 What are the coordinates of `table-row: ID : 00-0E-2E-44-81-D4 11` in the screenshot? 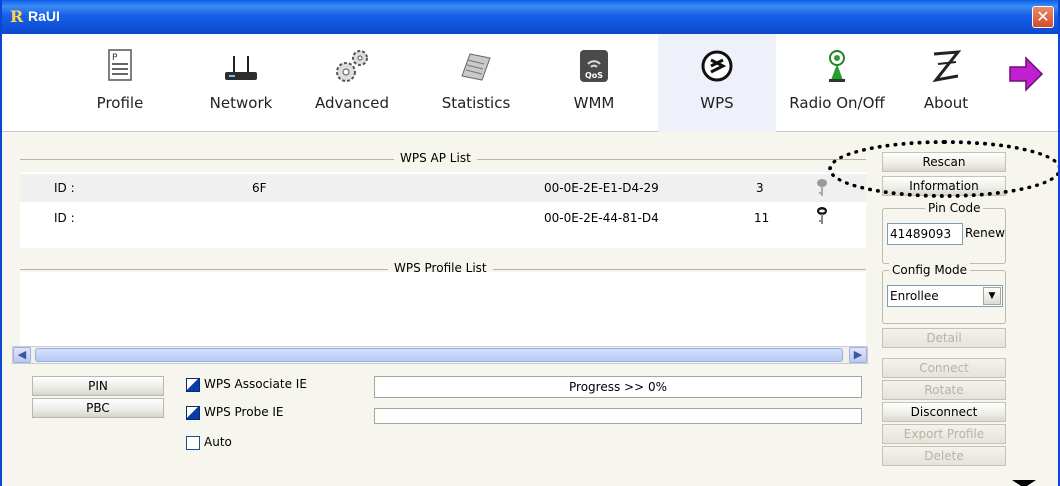 It's located at (443, 218).